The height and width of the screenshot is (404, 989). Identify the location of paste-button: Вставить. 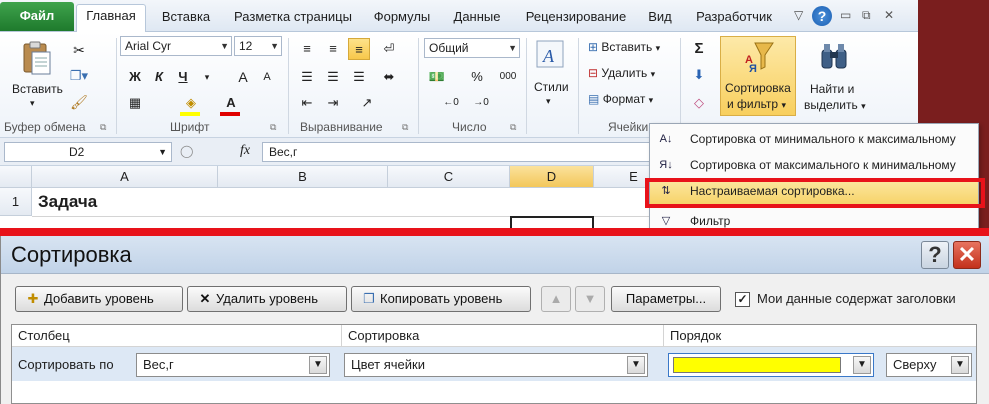
(37, 89).